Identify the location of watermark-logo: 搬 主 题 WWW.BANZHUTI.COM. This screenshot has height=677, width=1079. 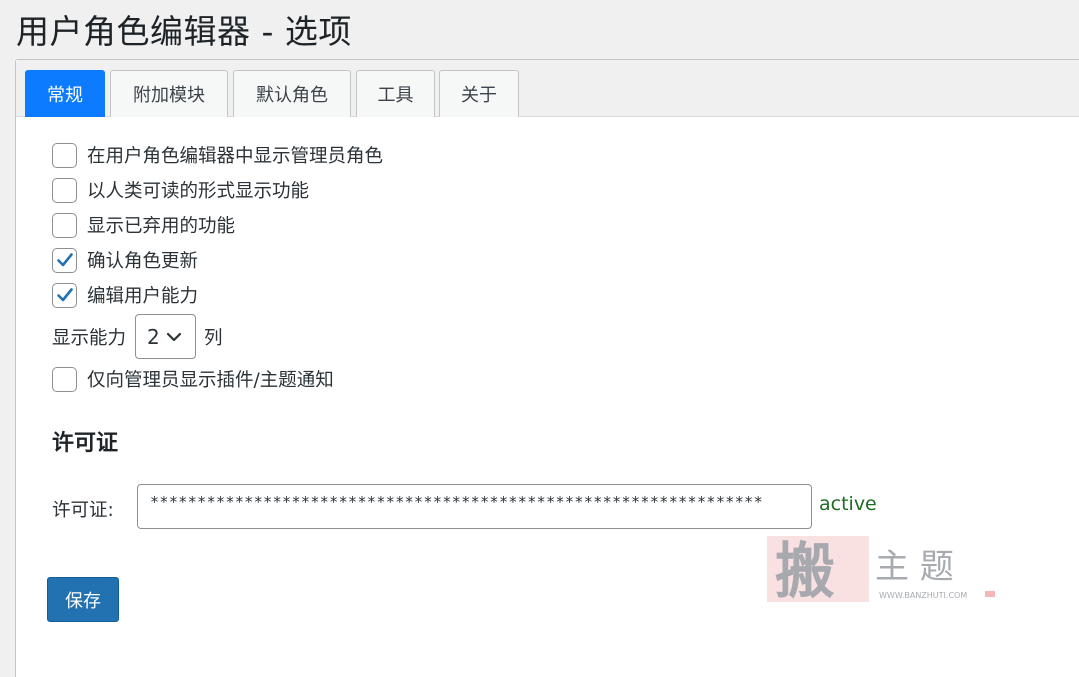
(881, 571).